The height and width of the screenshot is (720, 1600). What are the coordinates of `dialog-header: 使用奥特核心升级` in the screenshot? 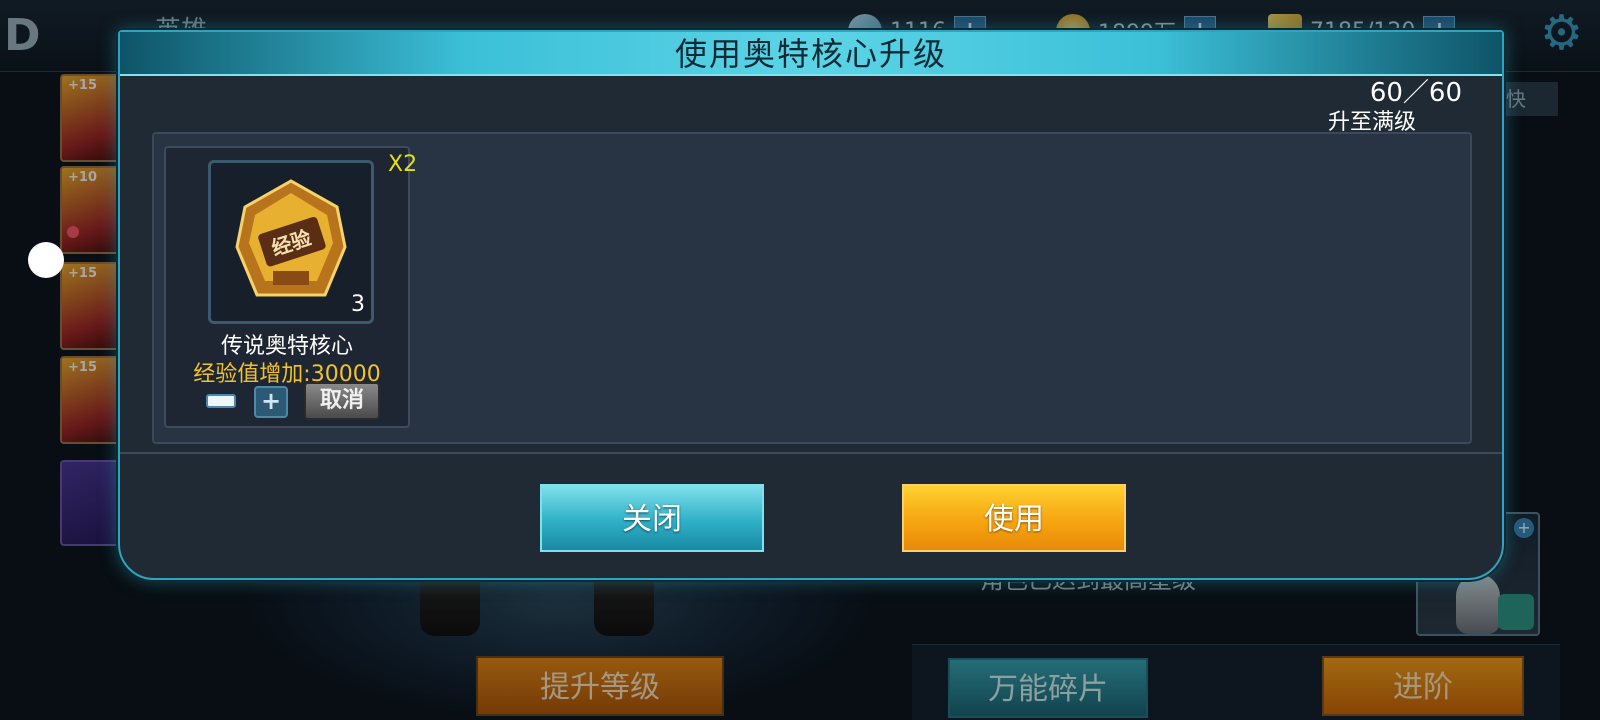 It's located at (811, 54).